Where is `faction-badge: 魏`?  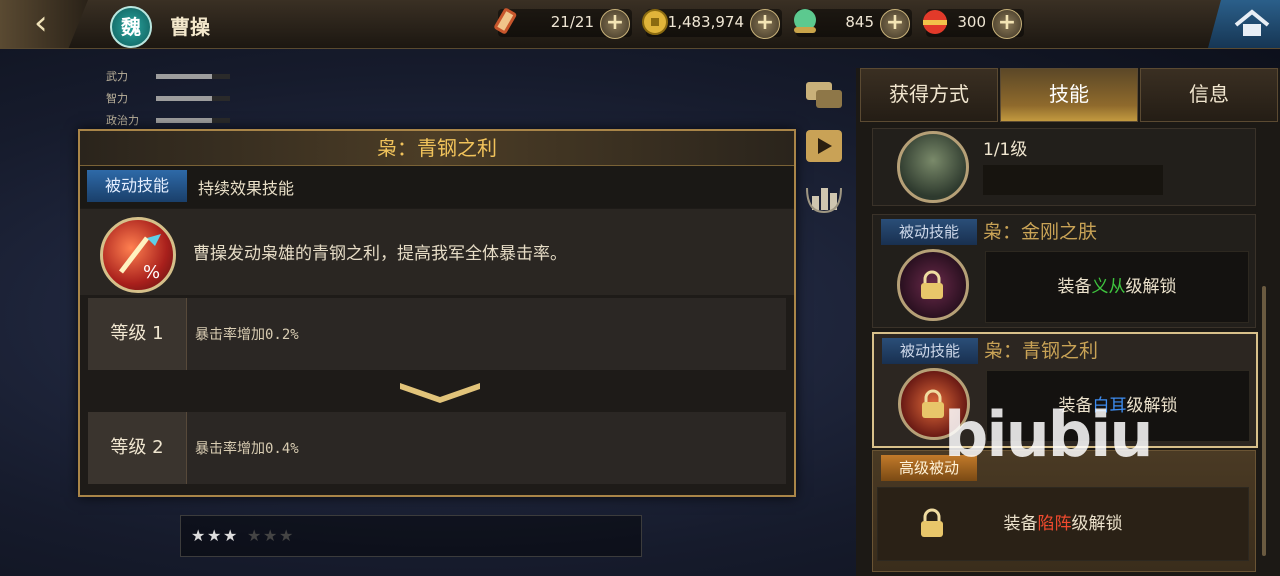
faction-badge: 魏 is located at coordinates (131, 27).